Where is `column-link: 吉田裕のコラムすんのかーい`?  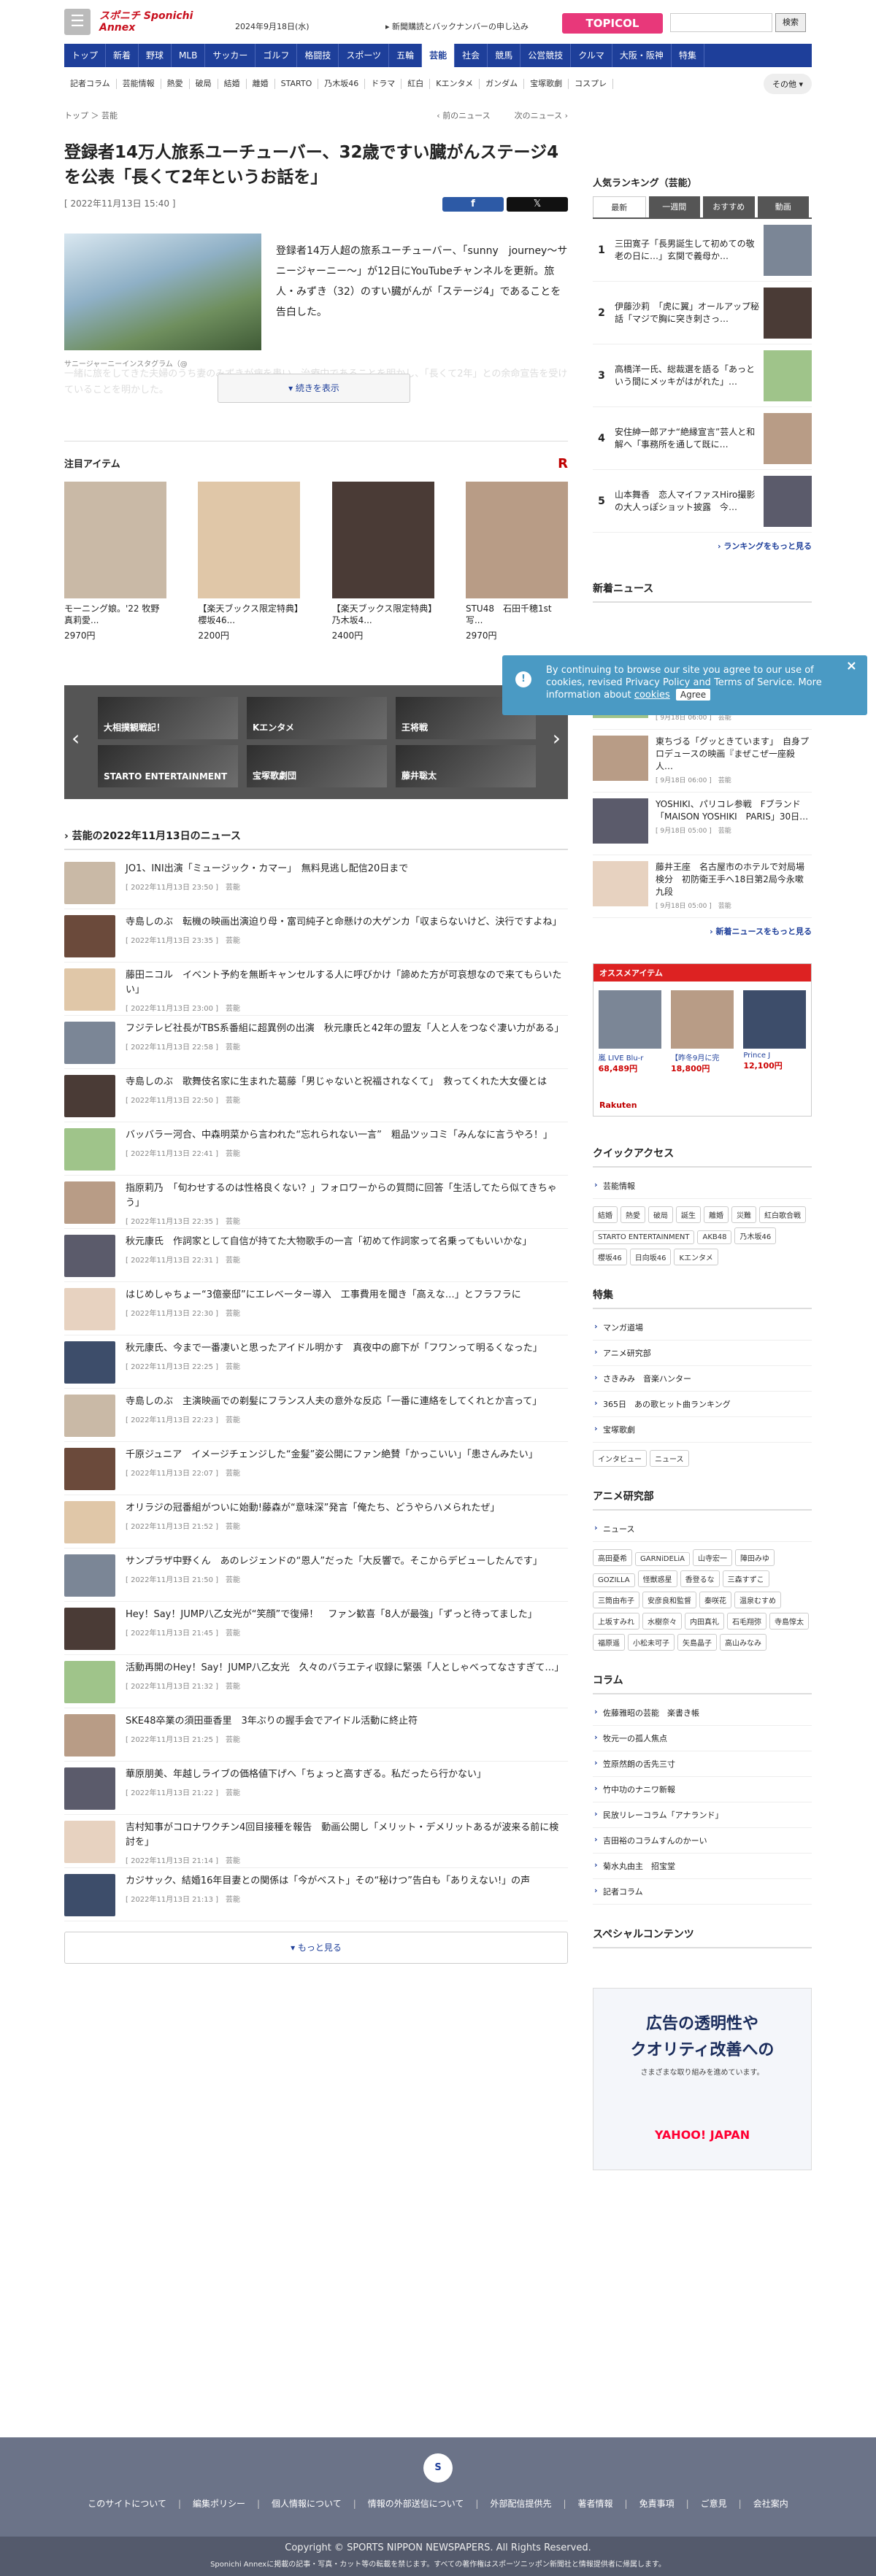 column-link: 吉田裕のコラムすんのかーい is located at coordinates (702, 1841).